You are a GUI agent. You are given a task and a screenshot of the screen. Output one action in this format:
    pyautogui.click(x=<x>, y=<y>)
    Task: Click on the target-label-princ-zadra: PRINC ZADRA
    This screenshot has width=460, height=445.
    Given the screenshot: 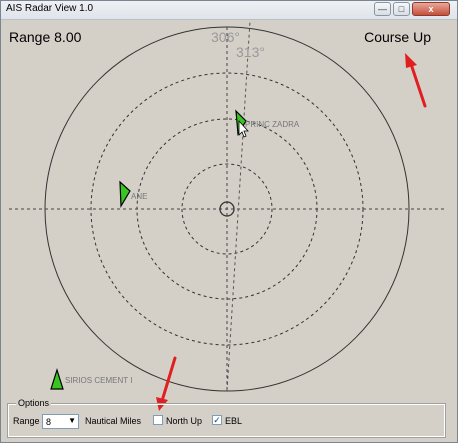 What is the action you would take?
    pyautogui.click(x=272, y=124)
    